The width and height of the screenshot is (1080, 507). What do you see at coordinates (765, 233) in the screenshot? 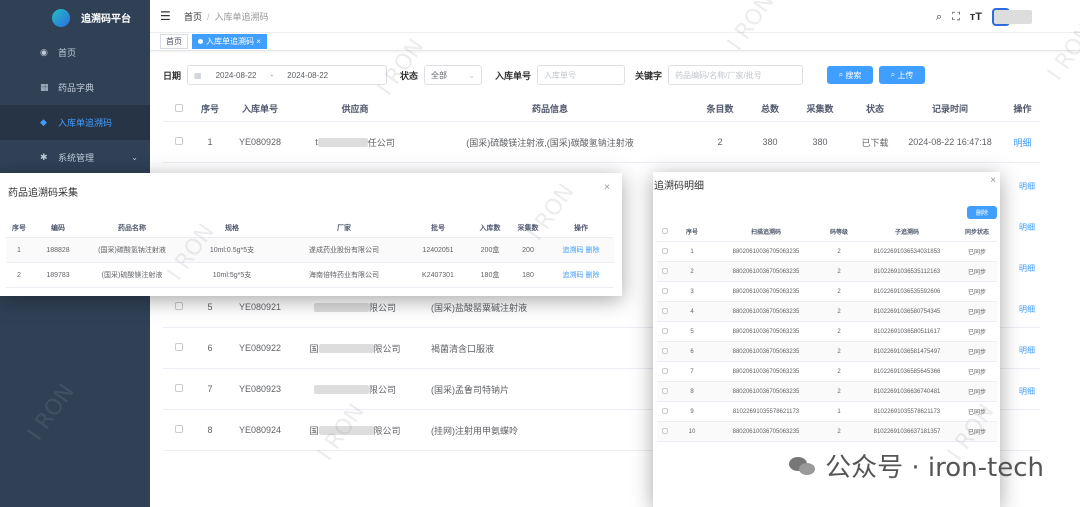
I see `col-header: 扫描追溯码` at bounding box center [765, 233].